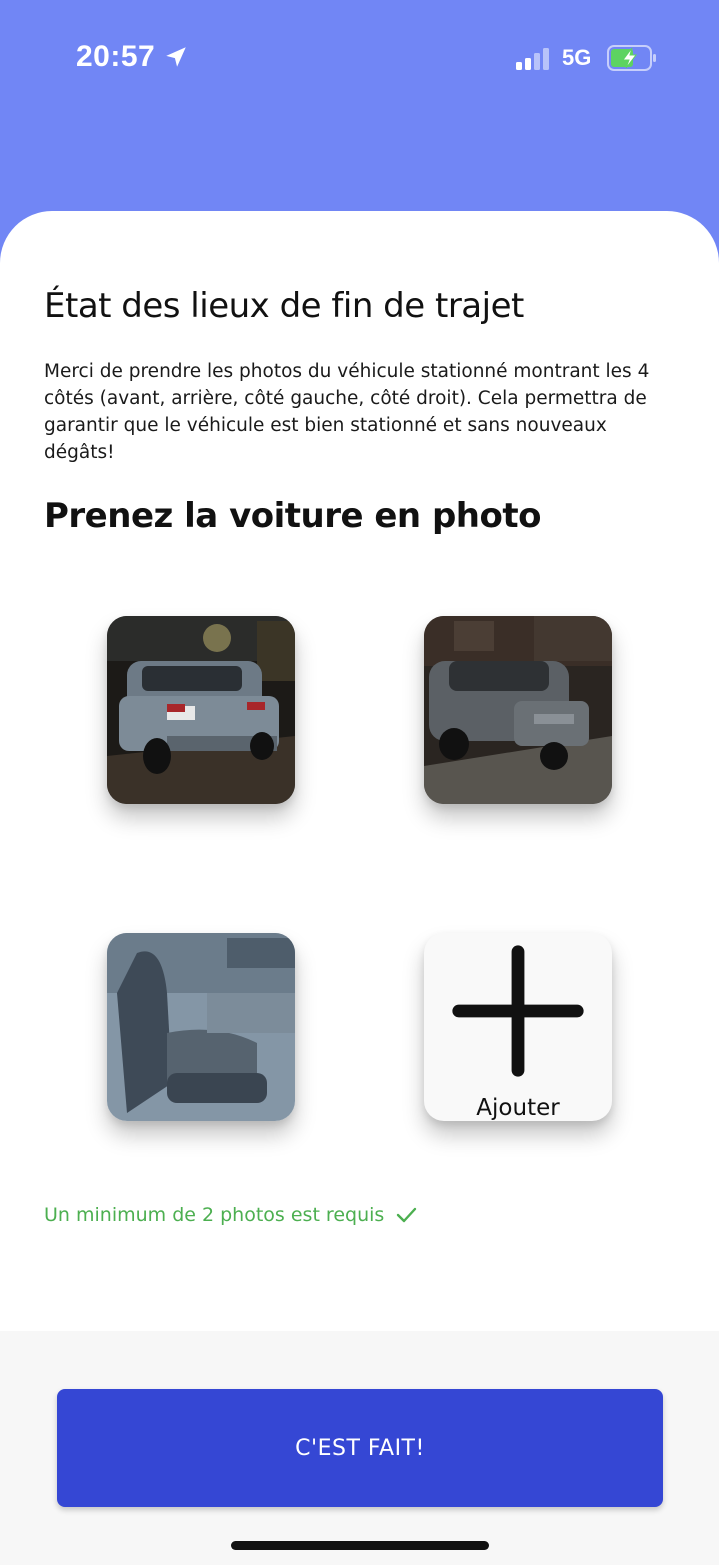 This screenshot has width=719, height=1565. Describe the element at coordinates (359, 60) in the screenshot. I see `status-bar: 20:57 5G` at that location.